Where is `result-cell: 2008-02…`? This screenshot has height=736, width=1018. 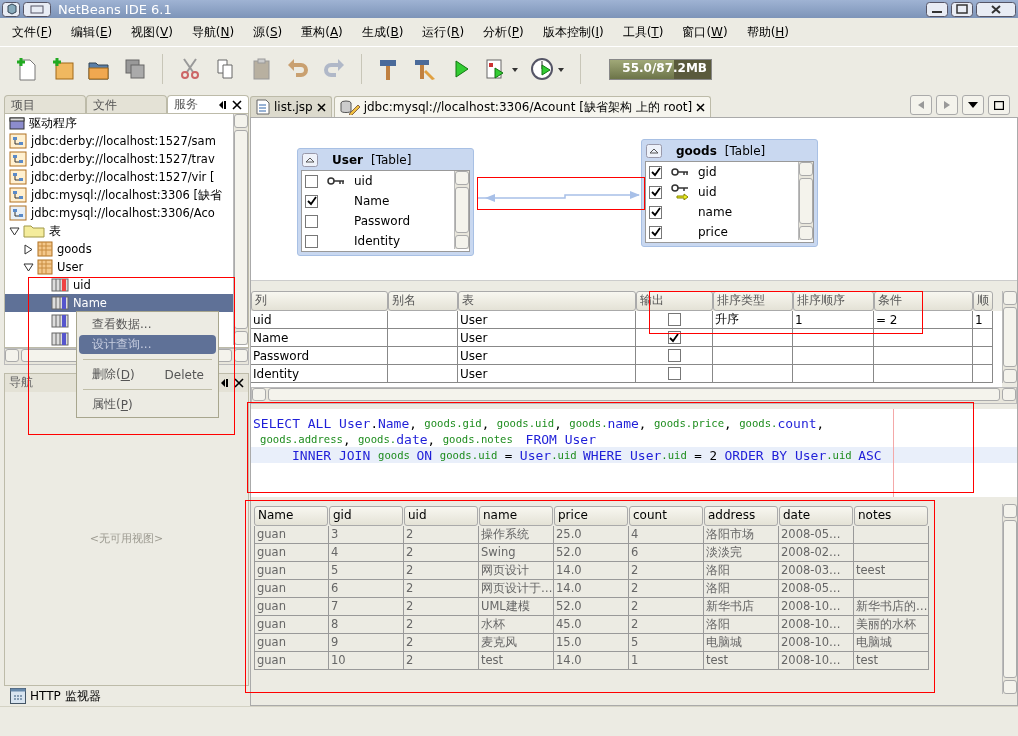 result-cell: 2008-02… is located at coordinates (816, 553).